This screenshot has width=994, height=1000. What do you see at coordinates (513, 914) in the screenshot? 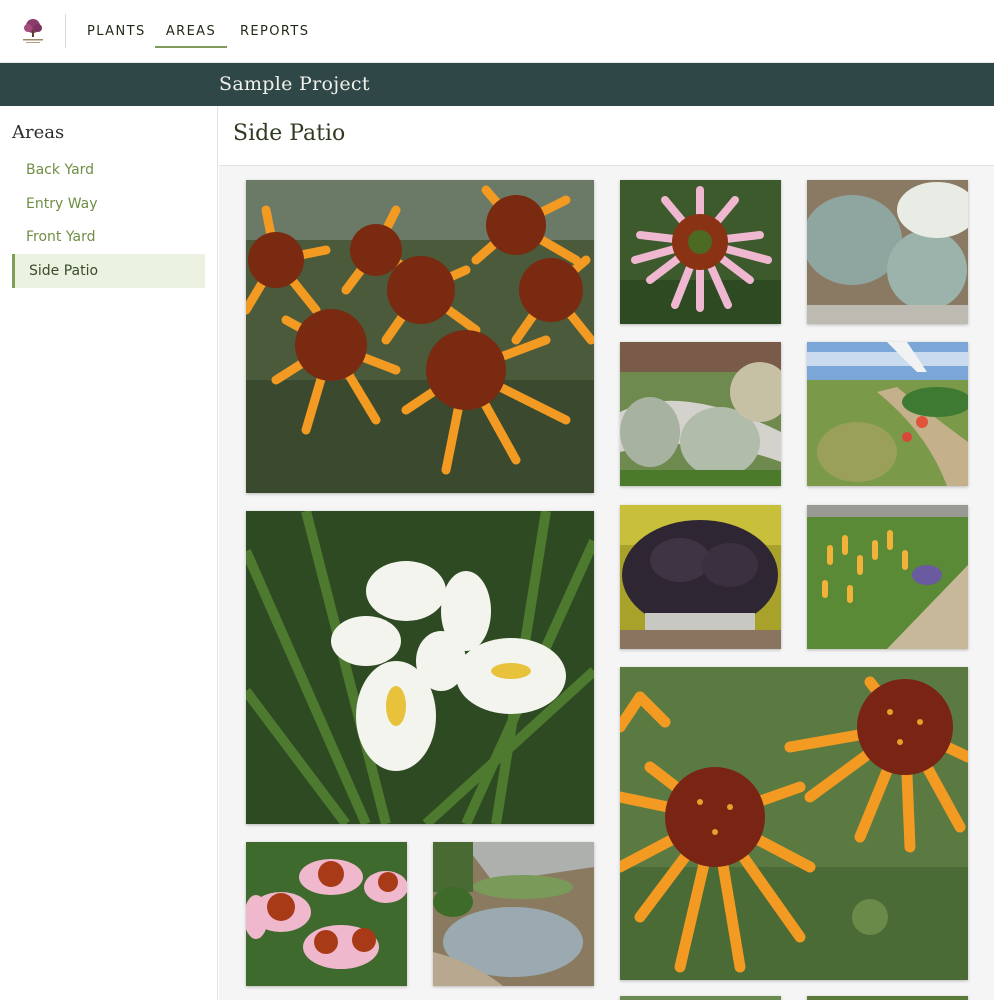
I see `rock-garden-grasses-photo` at bounding box center [513, 914].